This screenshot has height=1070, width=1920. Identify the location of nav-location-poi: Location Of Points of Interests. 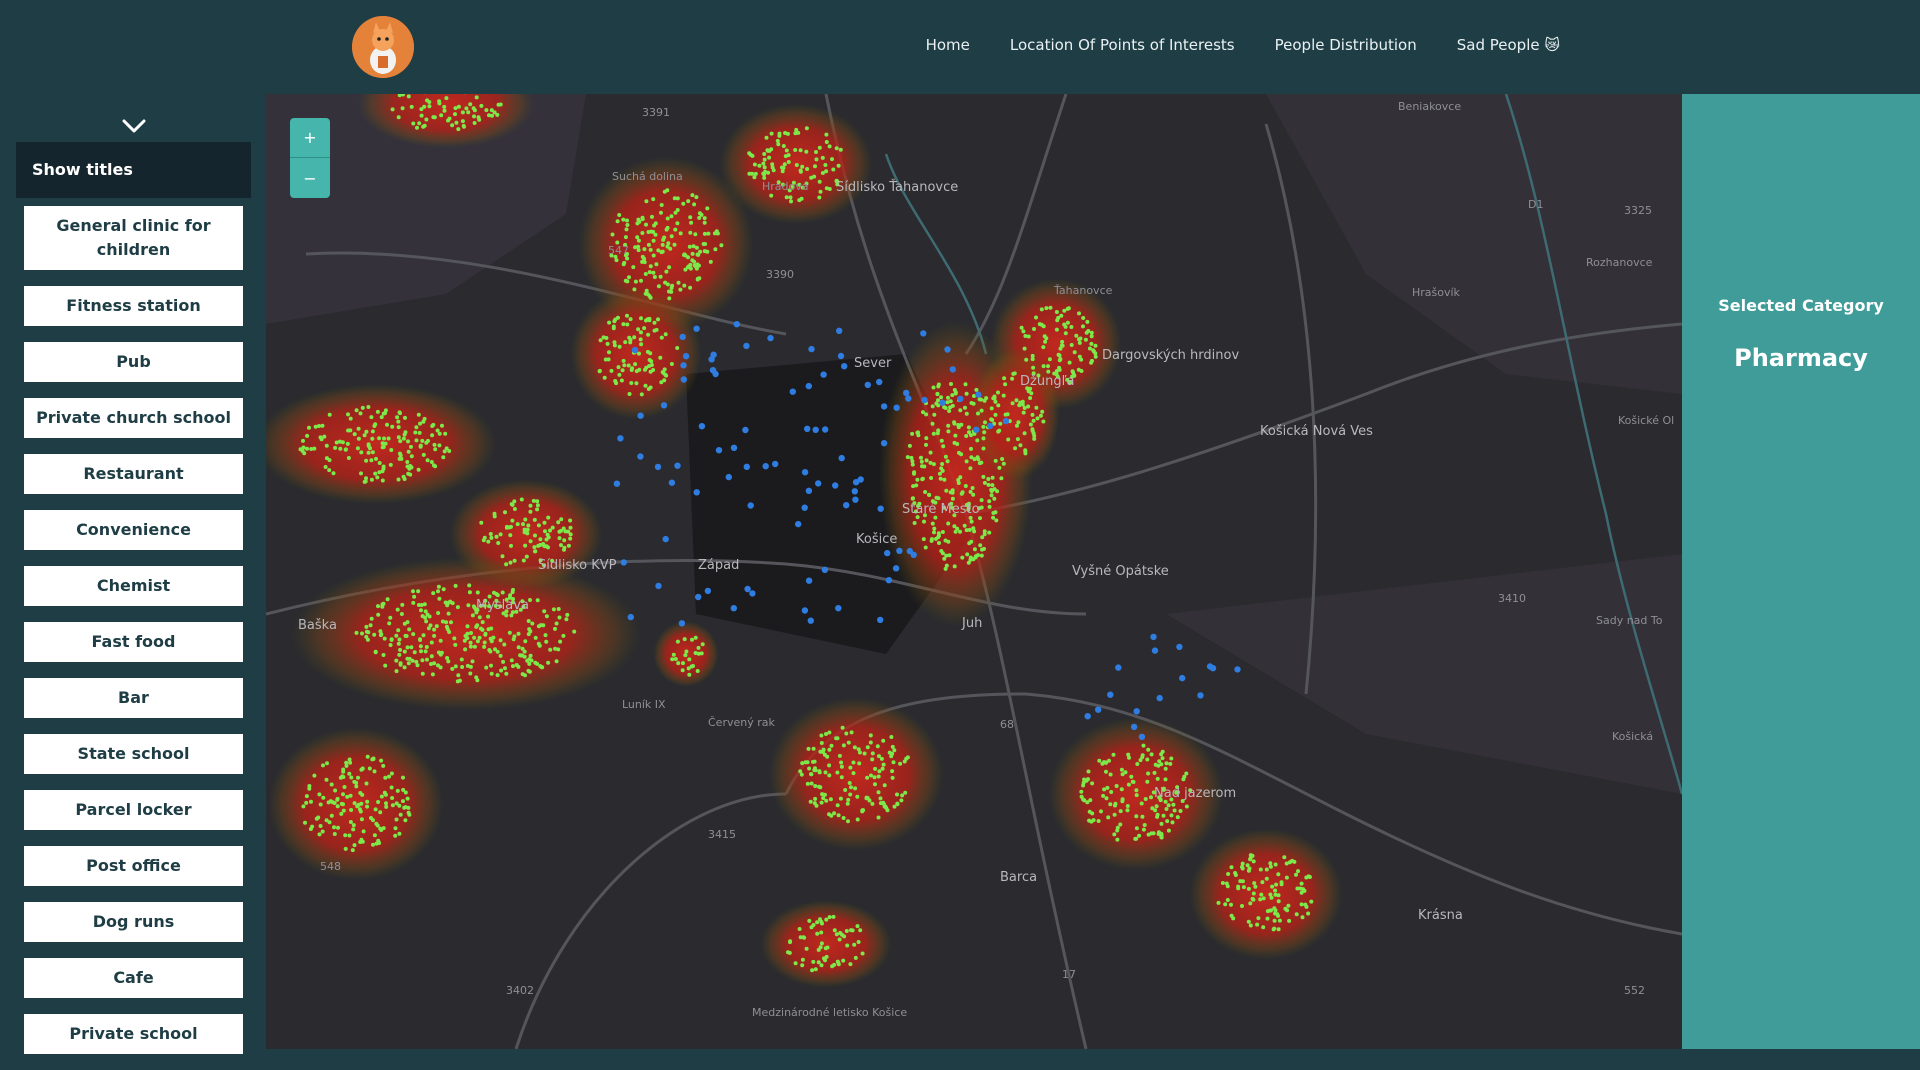
(1122, 45).